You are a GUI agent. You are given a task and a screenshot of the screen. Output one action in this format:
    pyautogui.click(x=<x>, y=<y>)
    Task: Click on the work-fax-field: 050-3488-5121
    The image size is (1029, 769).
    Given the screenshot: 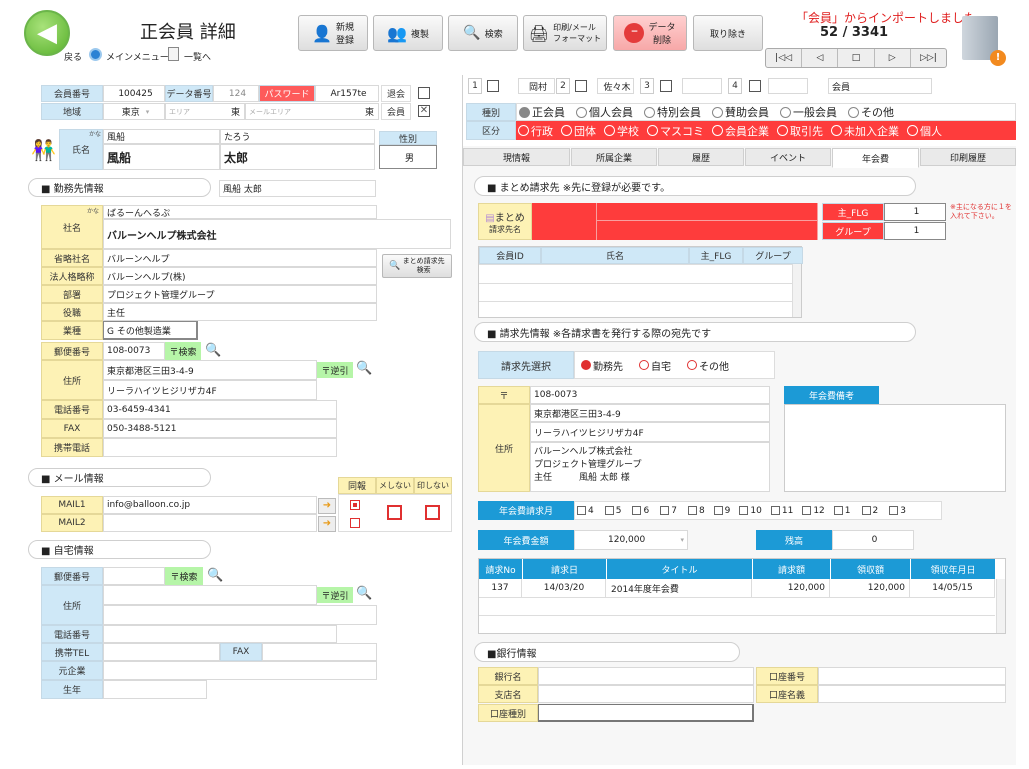 What is the action you would take?
    pyautogui.click(x=220, y=428)
    